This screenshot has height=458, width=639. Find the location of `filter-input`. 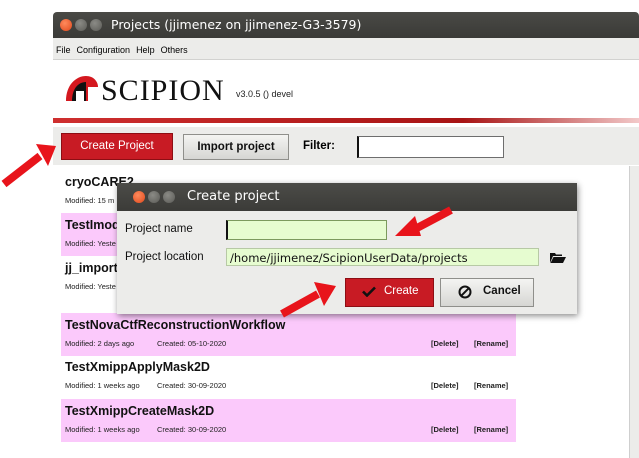

filter-input is located at coordinates (430, 147).